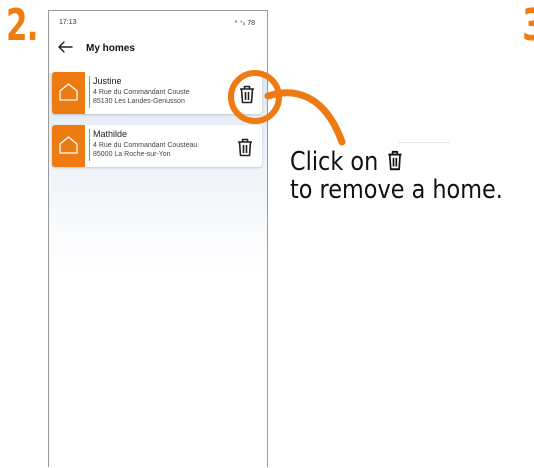 The width and height of the screenshot is (534, 468). What do you see at coordinates (396, 190) in the screenshot?
I see `instruction-line-2: to remove a home.` at bounding box center [396, 190].